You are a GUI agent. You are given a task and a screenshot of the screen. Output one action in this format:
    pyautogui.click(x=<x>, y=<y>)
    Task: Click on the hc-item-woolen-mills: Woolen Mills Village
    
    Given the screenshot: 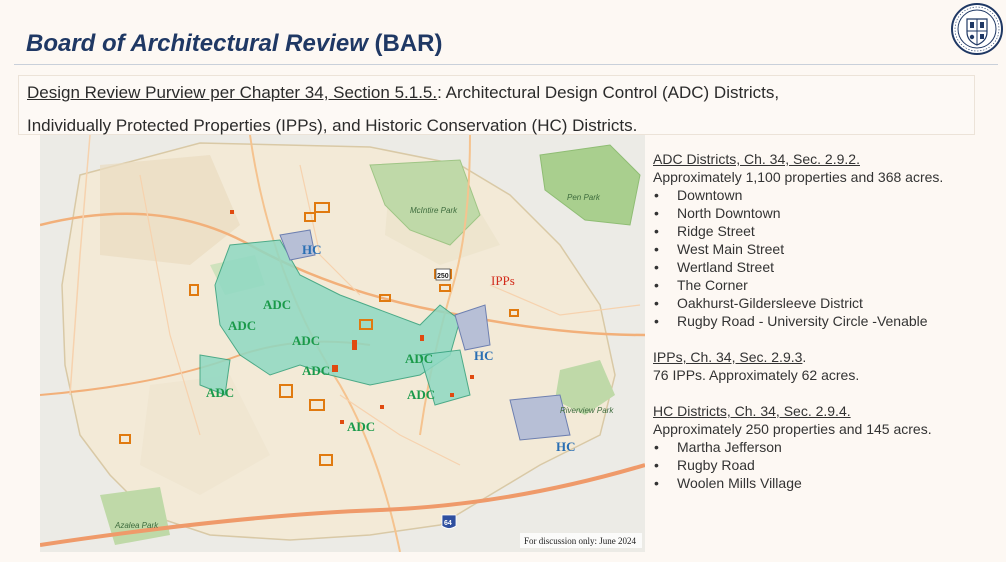 What is the action you would take?
    pyautogui.click(x=825, y=483)
    